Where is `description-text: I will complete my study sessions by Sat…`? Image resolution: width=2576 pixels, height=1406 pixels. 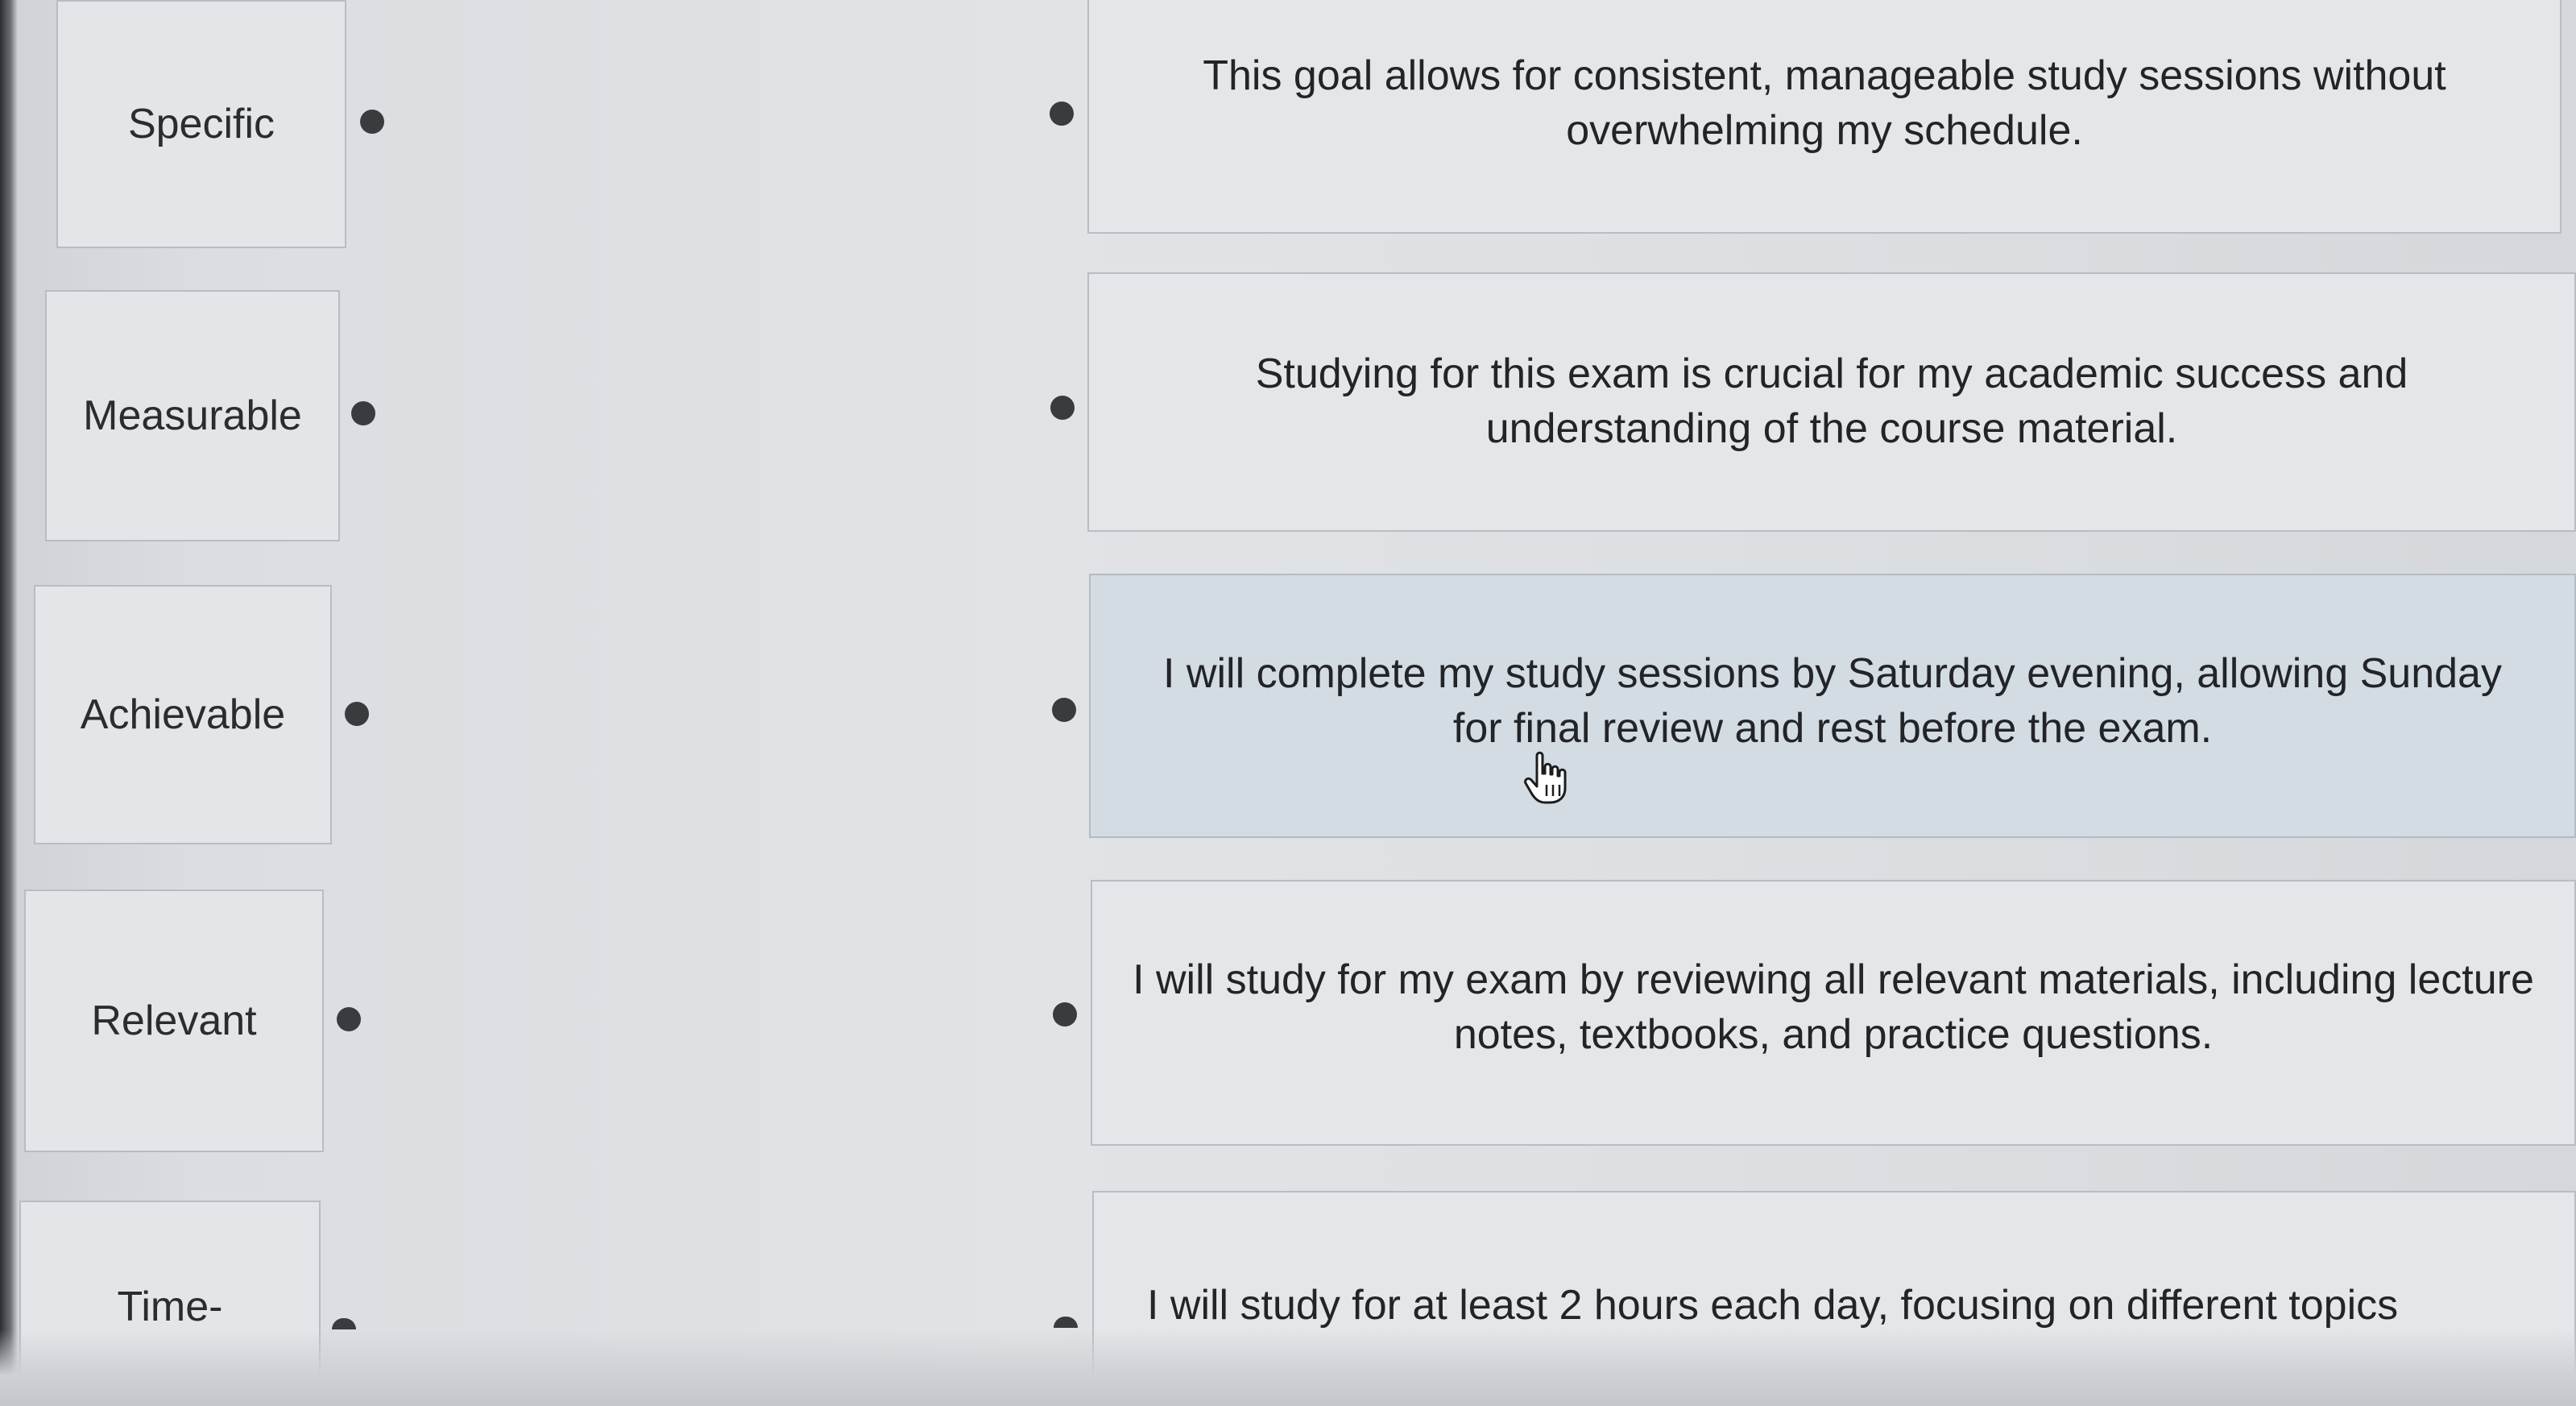
description-text: I will complete my study sessions by Sat… is located at coordinates (1832, 701).